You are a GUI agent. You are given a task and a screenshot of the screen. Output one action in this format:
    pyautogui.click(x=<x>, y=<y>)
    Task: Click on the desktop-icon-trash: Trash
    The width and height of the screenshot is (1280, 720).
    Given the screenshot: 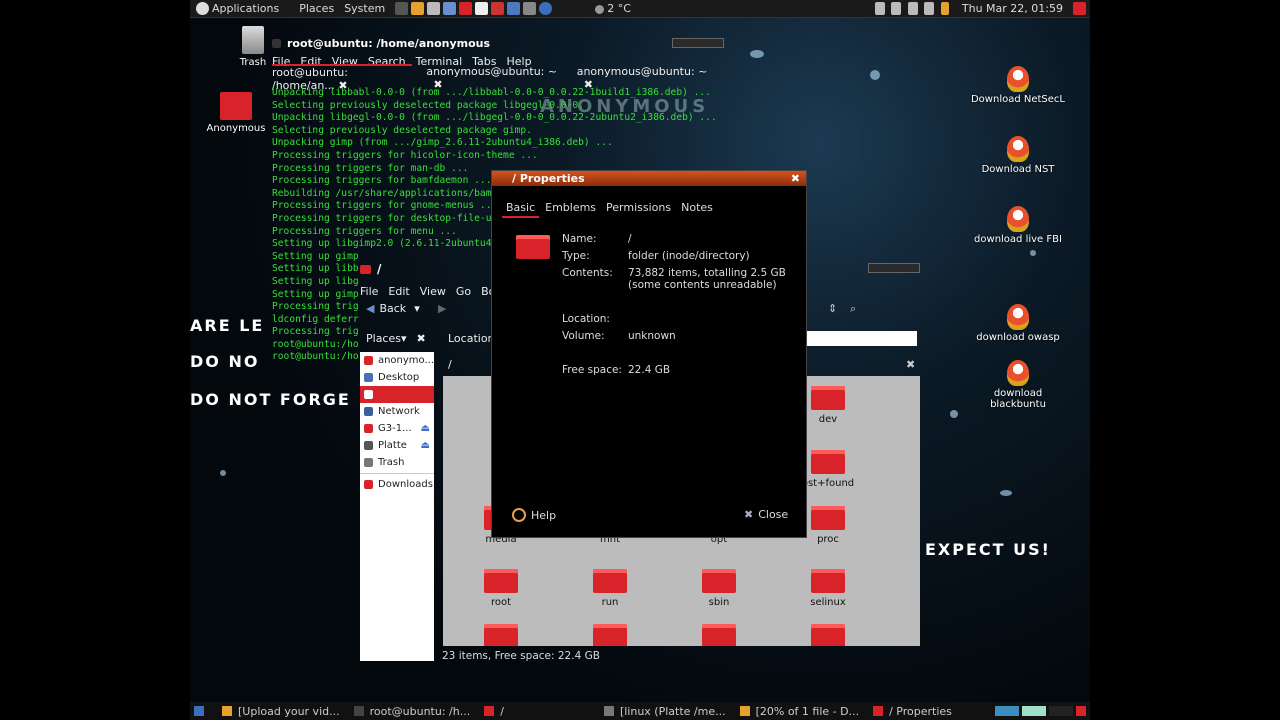 What is the action you would take?
    pyautogui.click(x=253, y=47)
    